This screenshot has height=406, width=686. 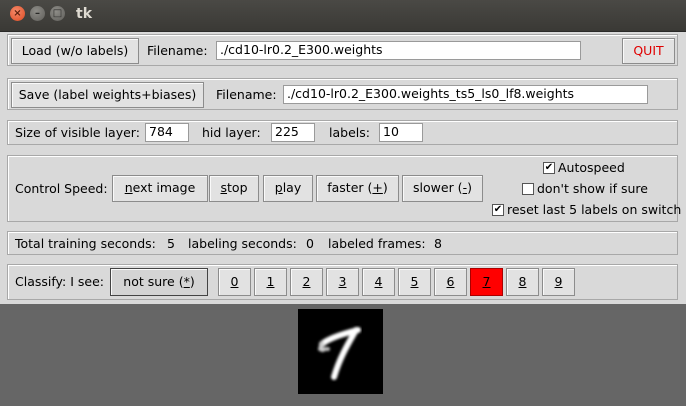 What do you see at coordinates (192, 281) in the screenshot?
I see `not-sure-end: )` at bounding box center [192, 281].